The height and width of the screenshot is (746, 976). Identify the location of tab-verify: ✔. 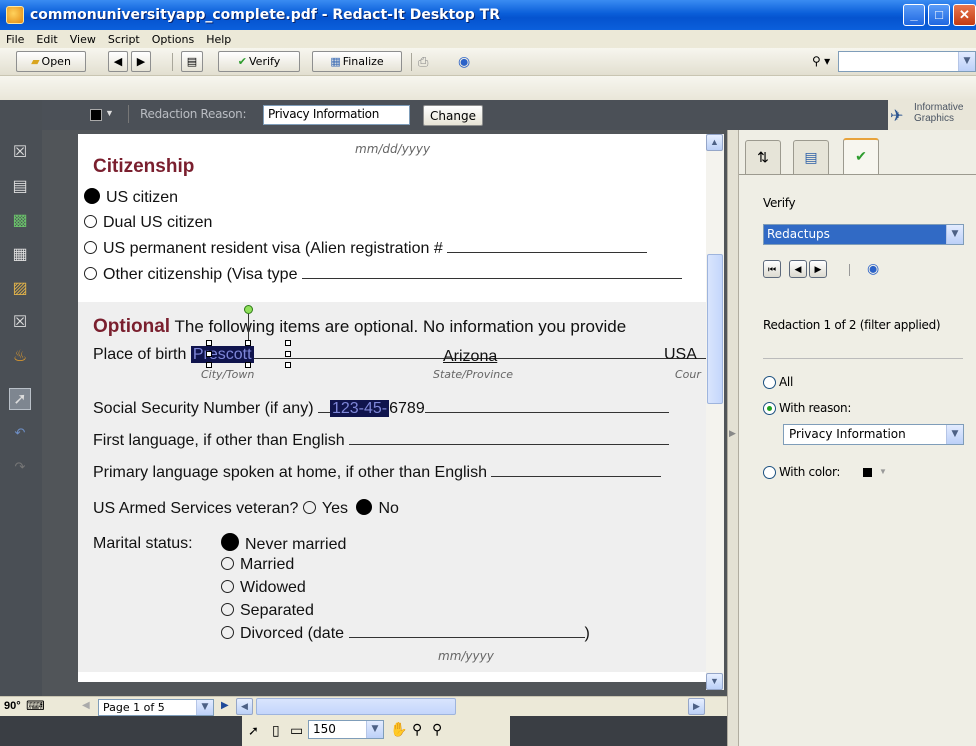
(861, 156).